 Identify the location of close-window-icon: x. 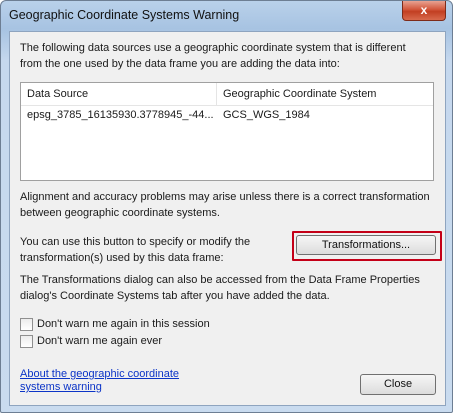
(424, 11).